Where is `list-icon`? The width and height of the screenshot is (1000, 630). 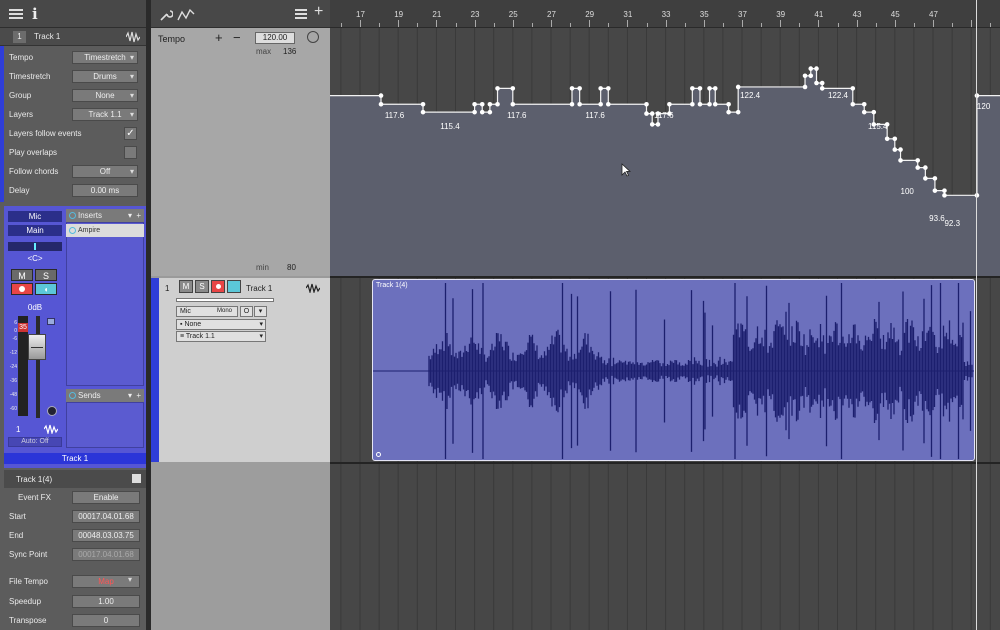
list-icon is located at coordinates (301, 14).